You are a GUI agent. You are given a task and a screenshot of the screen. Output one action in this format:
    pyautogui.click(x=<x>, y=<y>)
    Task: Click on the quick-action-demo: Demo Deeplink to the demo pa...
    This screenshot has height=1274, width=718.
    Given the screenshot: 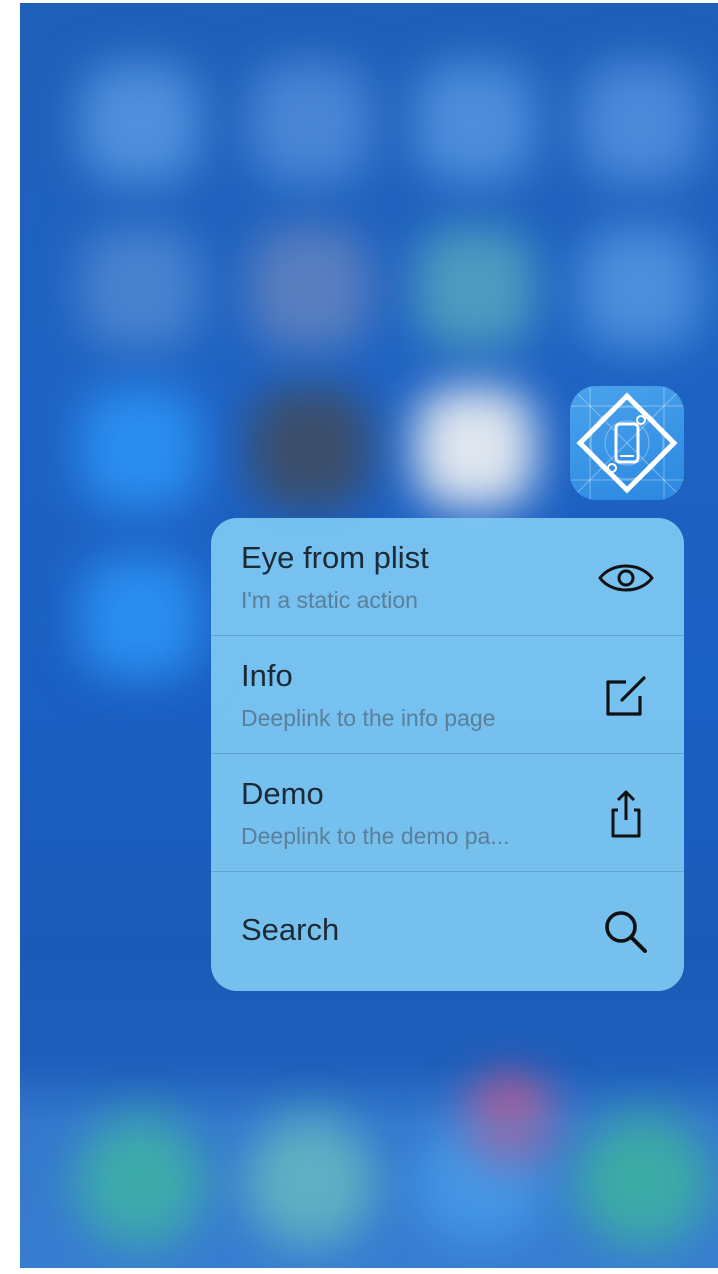 What is the action you would take?
    pyautogui.click(x=447, y=813)
    